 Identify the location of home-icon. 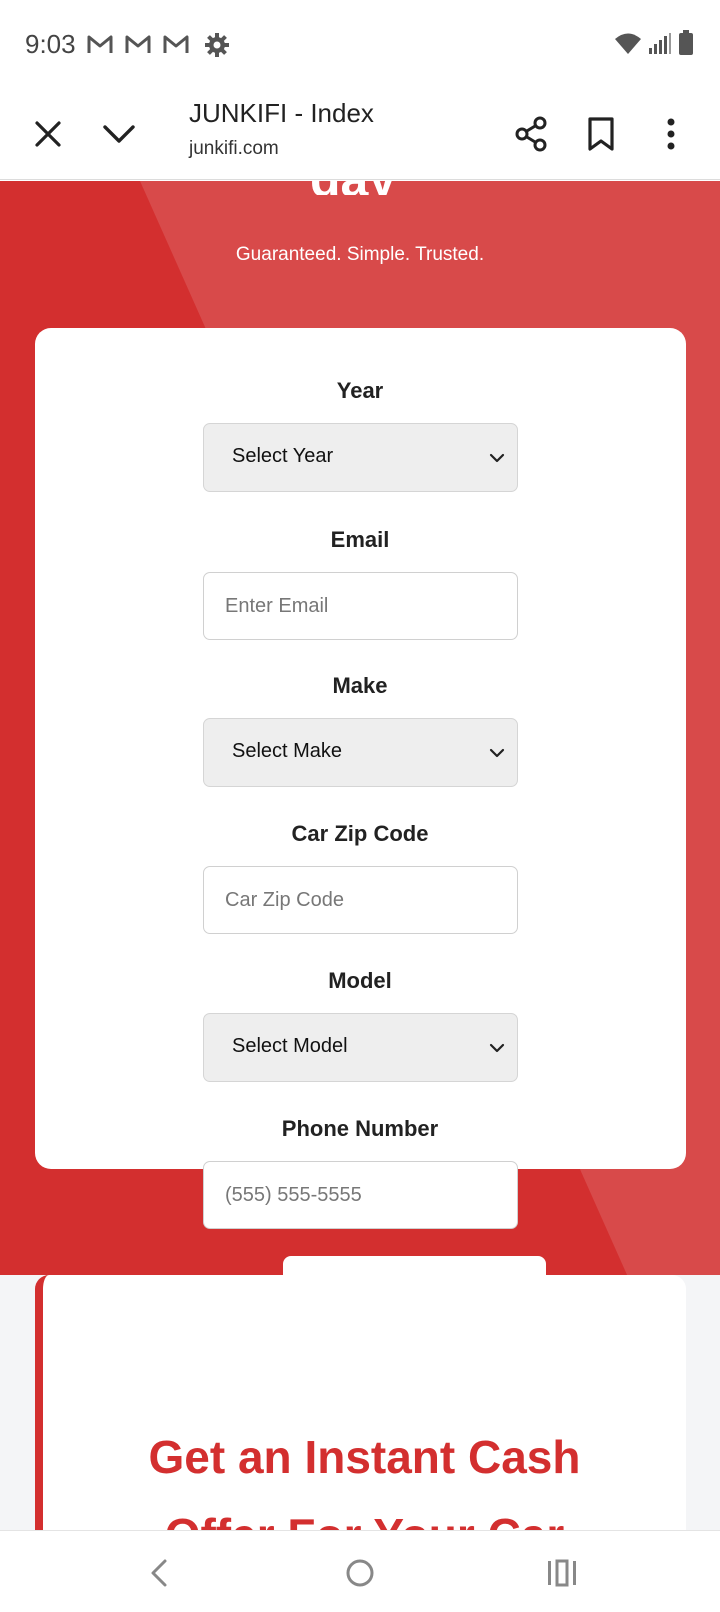
(360, 1573).